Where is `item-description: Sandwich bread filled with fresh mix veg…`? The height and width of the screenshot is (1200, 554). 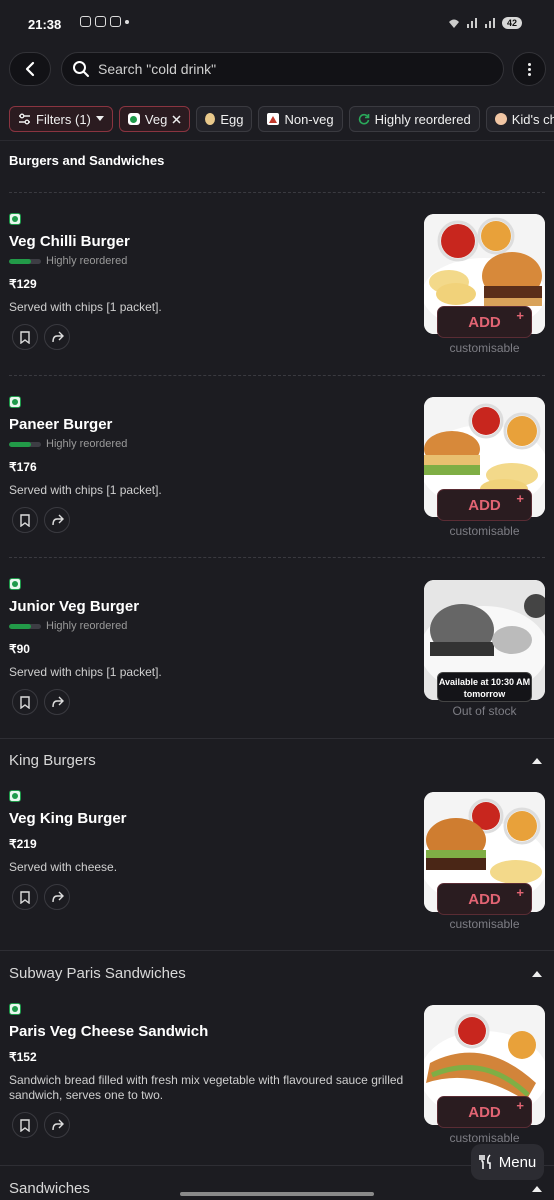 item-description: Sandwich bread filled with fresh mix veg… is located at coordinates (206, 1087).